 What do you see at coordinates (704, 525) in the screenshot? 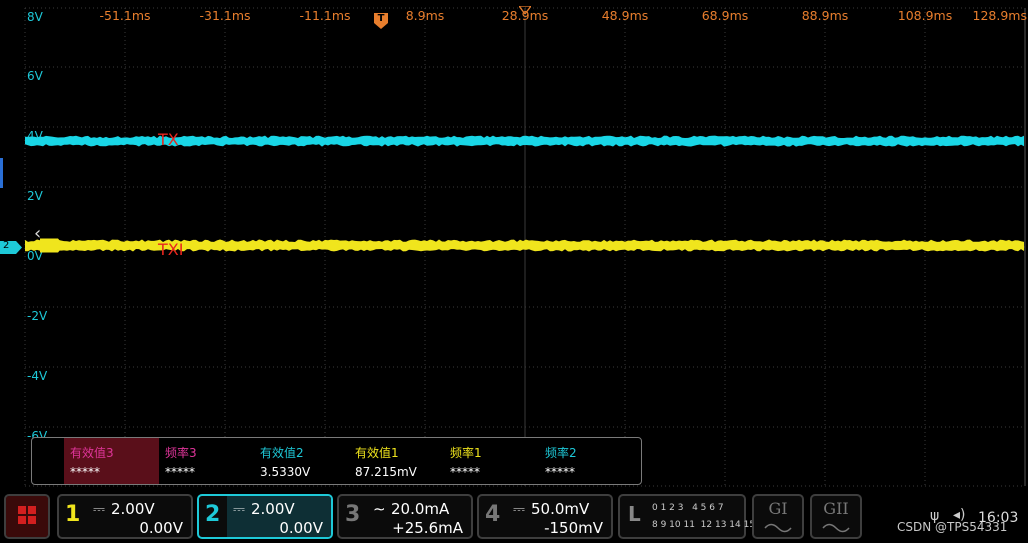
I see `logic-bits-row2: 8 9 10 11 12 13 14 15` at bounding box center [704, 525].